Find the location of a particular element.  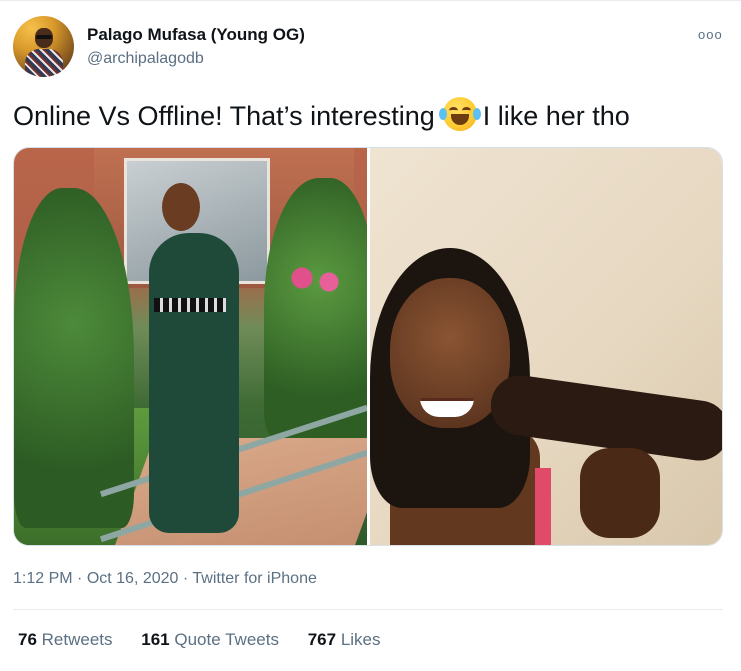

face-with-tears-of-joy-icon is located at coordinates (459, 114).